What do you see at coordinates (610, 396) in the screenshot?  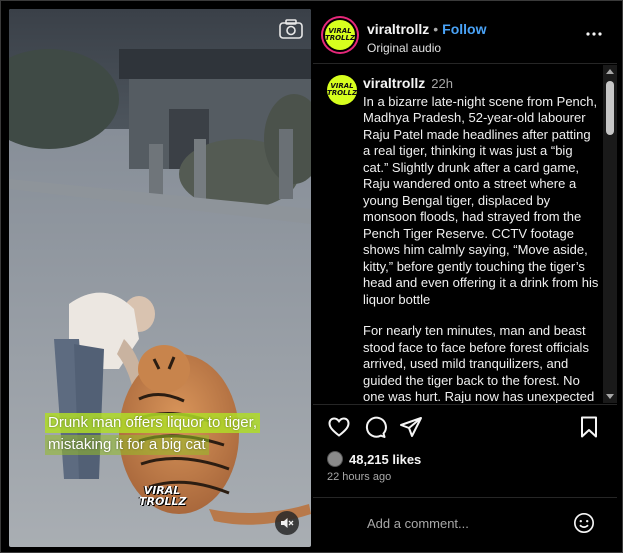 I see `scroll-down-arrow` at bounding box center [610, 396].